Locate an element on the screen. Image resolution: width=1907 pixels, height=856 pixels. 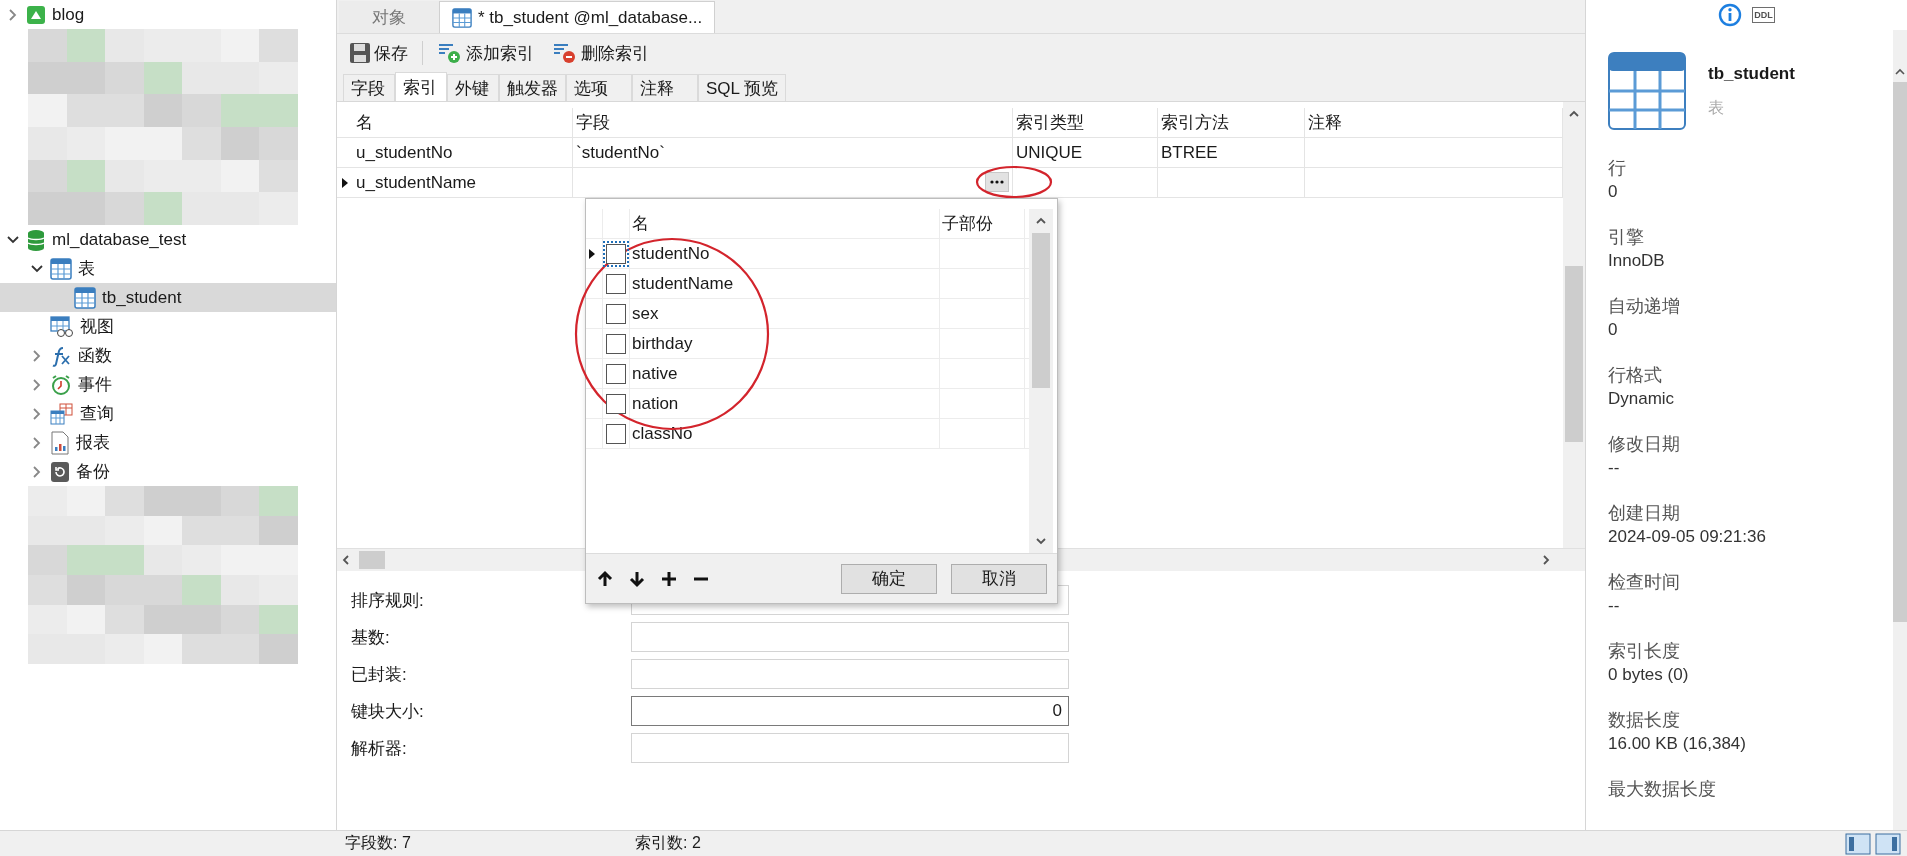
field-label: 已封装: is located at coordinates (379, 674).